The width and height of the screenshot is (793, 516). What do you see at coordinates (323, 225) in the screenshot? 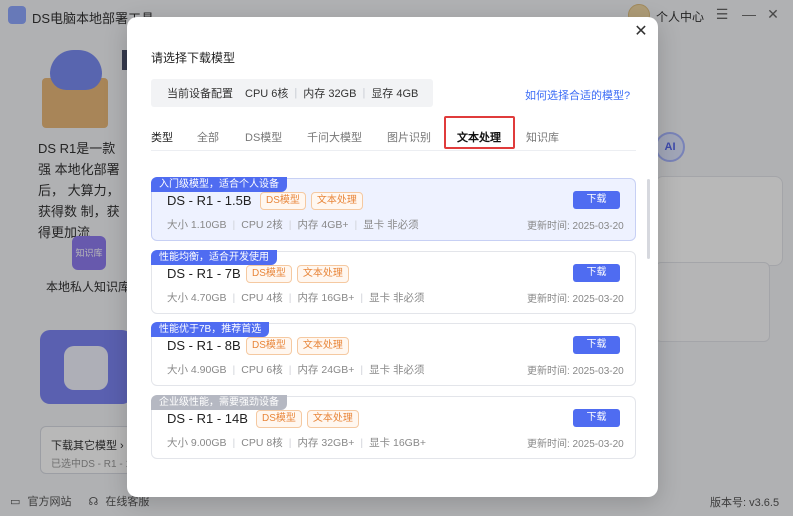
I see `model-memory: 内存 4GB+` at bounding box center [323, 225].